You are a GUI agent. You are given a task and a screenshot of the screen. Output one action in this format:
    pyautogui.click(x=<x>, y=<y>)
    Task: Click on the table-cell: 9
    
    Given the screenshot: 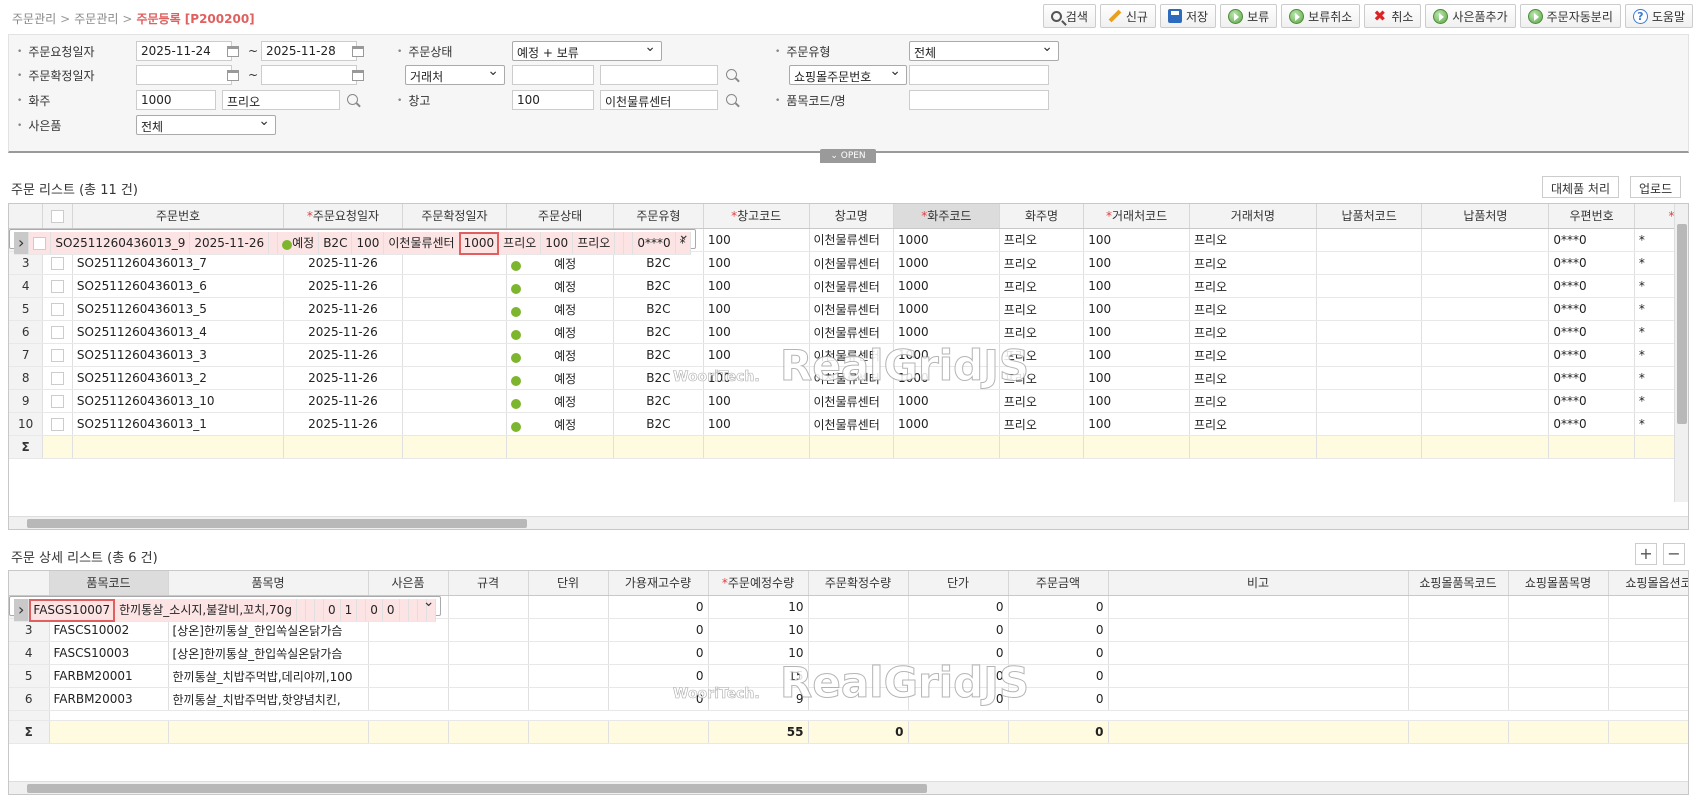 What is the action you would take?
    pyautogui.click(x=758, y=699)
    